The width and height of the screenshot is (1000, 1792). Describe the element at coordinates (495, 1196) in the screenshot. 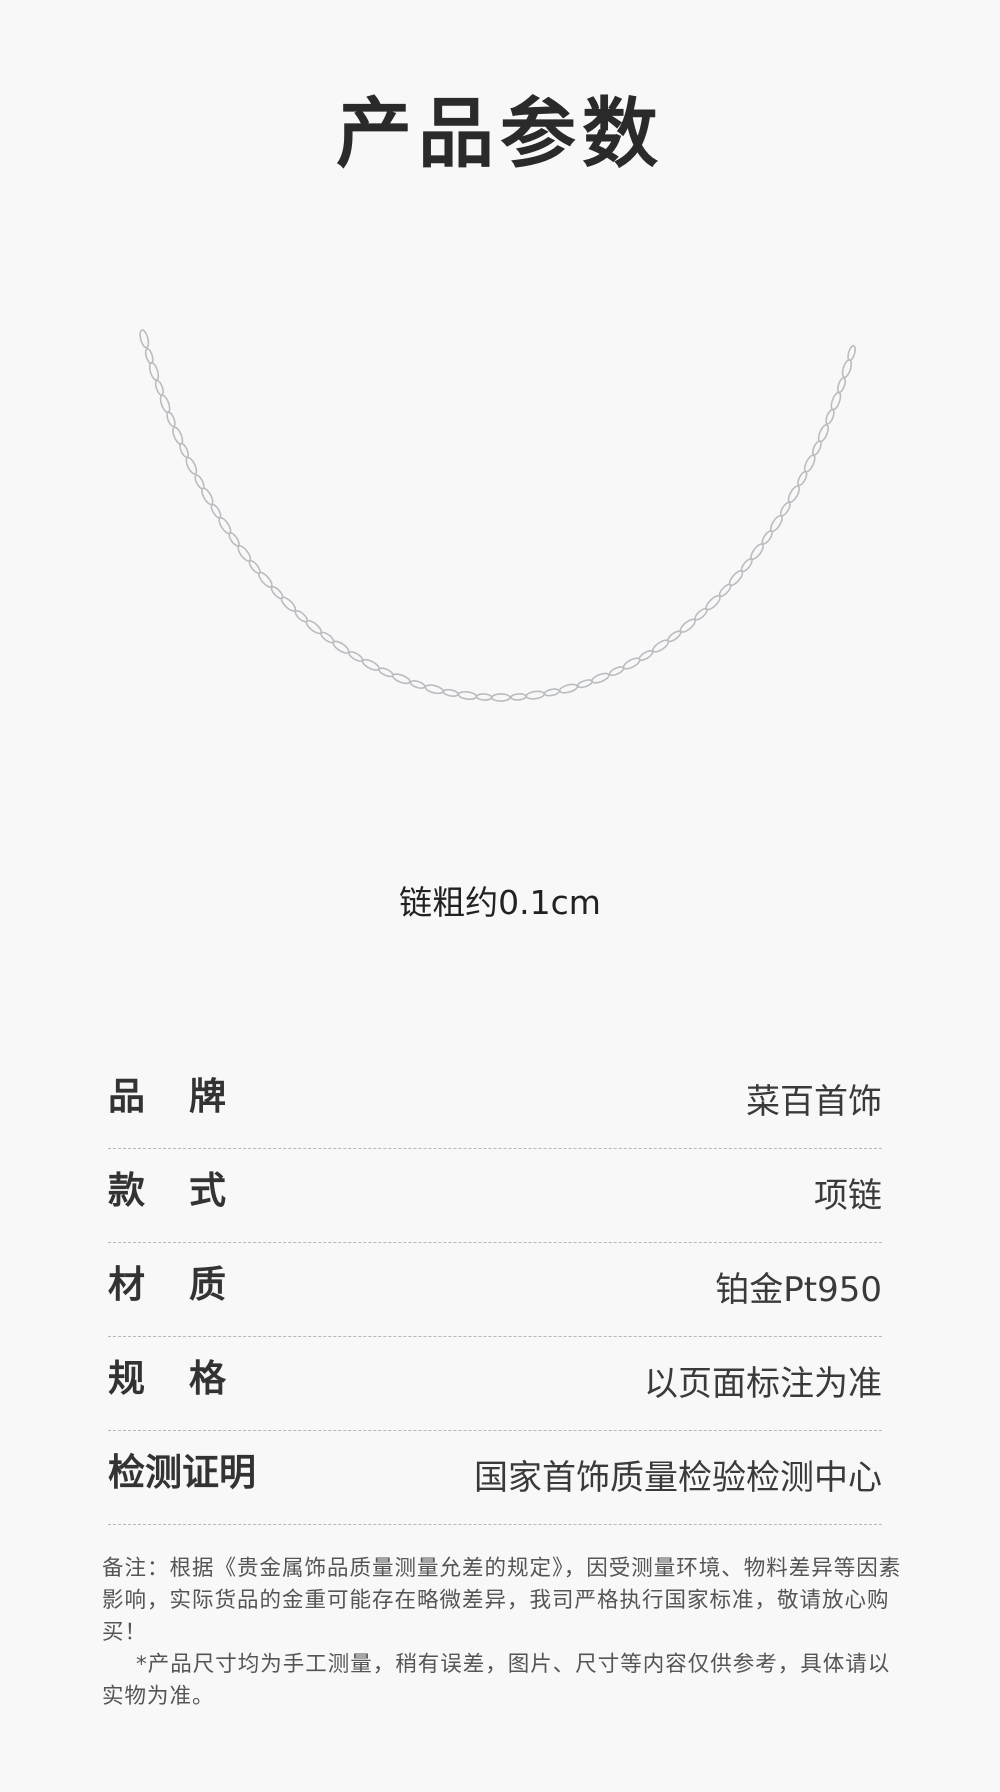

I see `spec-row-style: 款式 项链` at that location.